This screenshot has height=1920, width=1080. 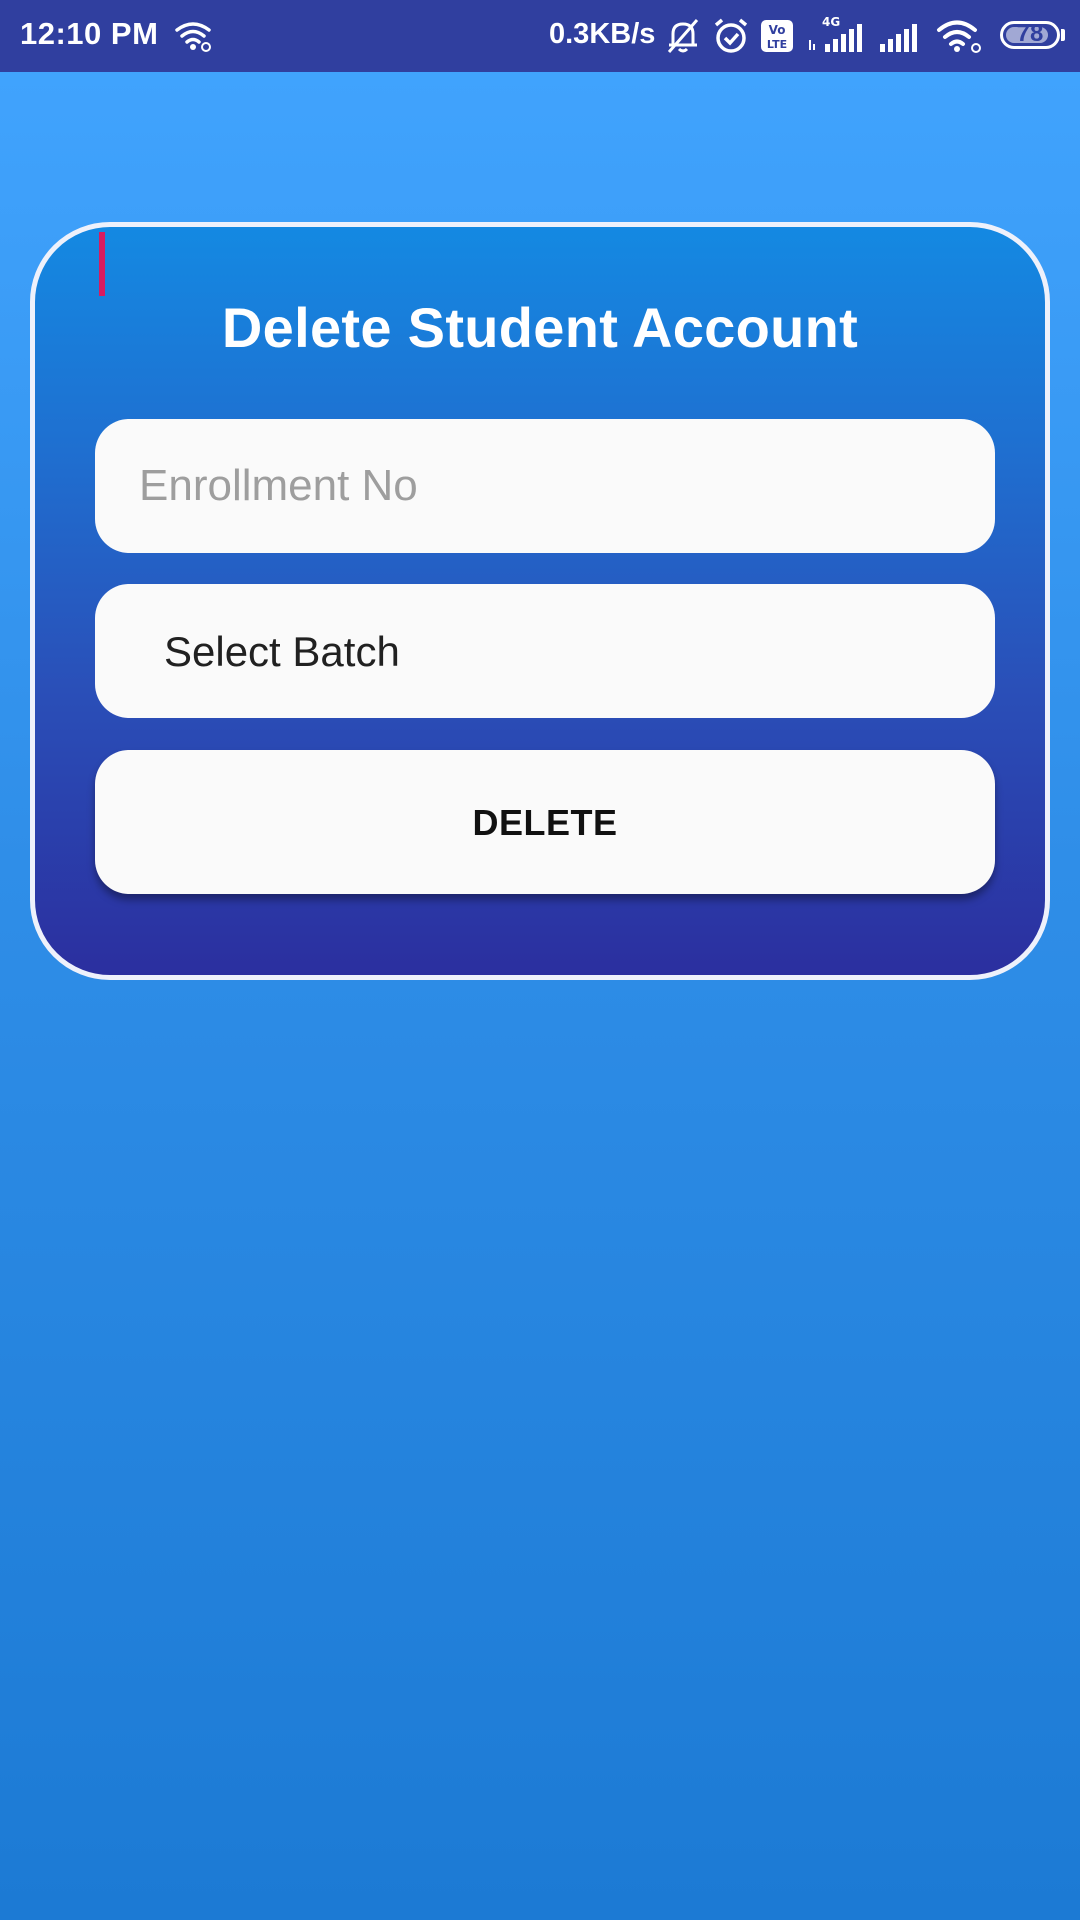 What do you see at coordinates (545, 651) in the screenshot?
I see `batch-dropdown: Select Batch` at bounding box center [545, 651].